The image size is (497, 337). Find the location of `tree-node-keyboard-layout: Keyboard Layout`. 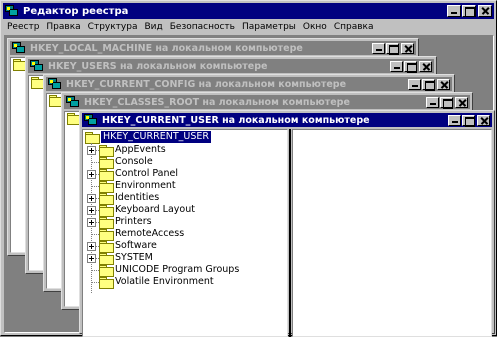

tree-node-keyboard-layout: Keyboard Layout is located at coordinates (185, 210).